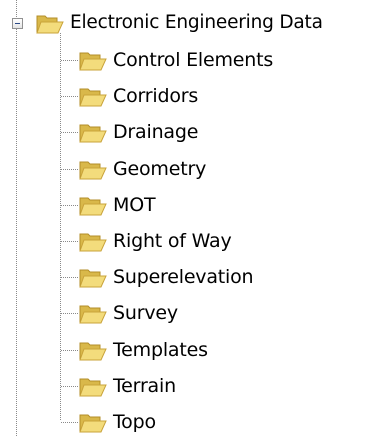 The width and height of the screenshot is (373, 436). I want to click on tree-node-label: Templates, so click(160, 349).